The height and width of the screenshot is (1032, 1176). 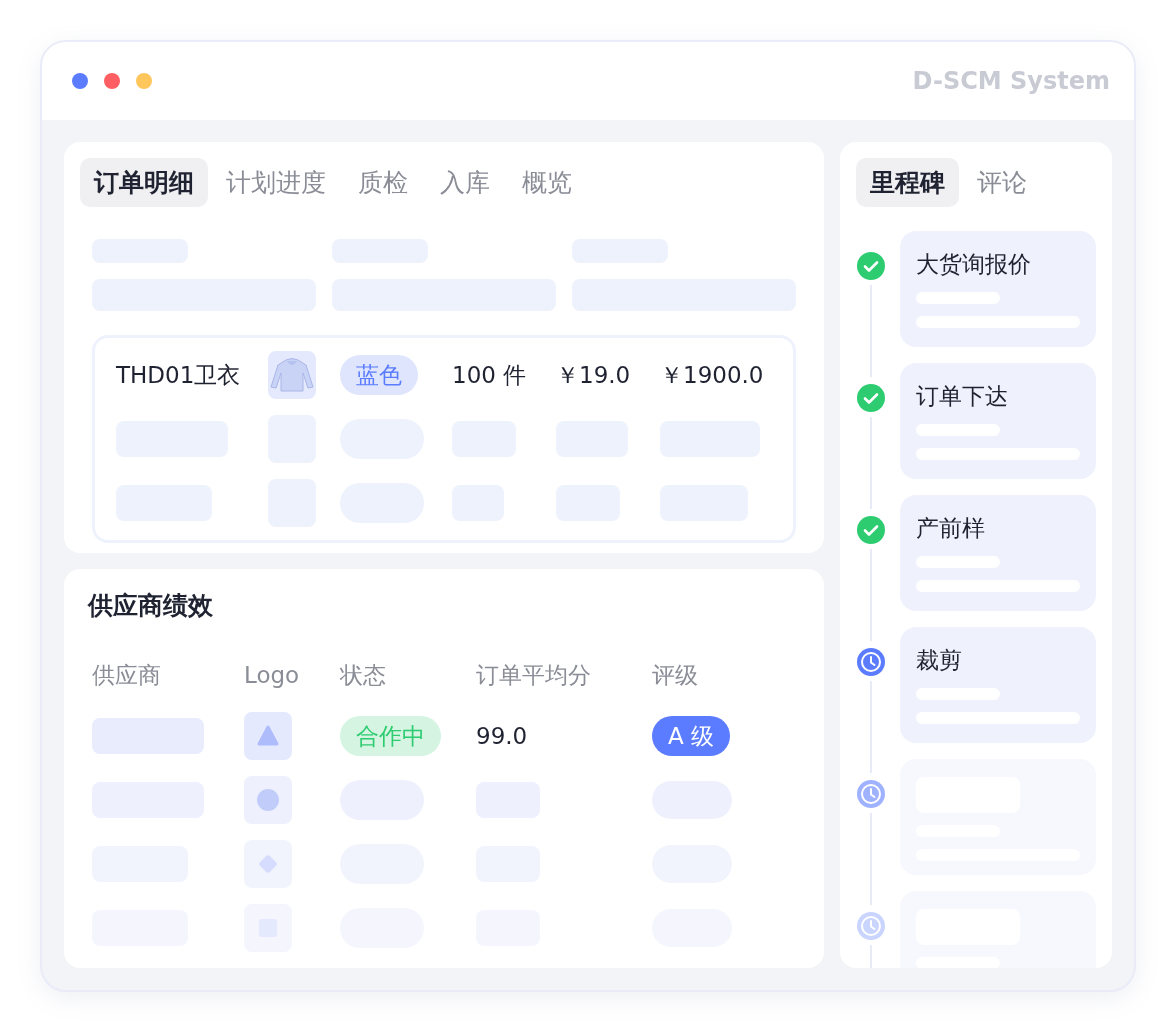 I want to click on column-header: 评级, so click(x=675, y=675).